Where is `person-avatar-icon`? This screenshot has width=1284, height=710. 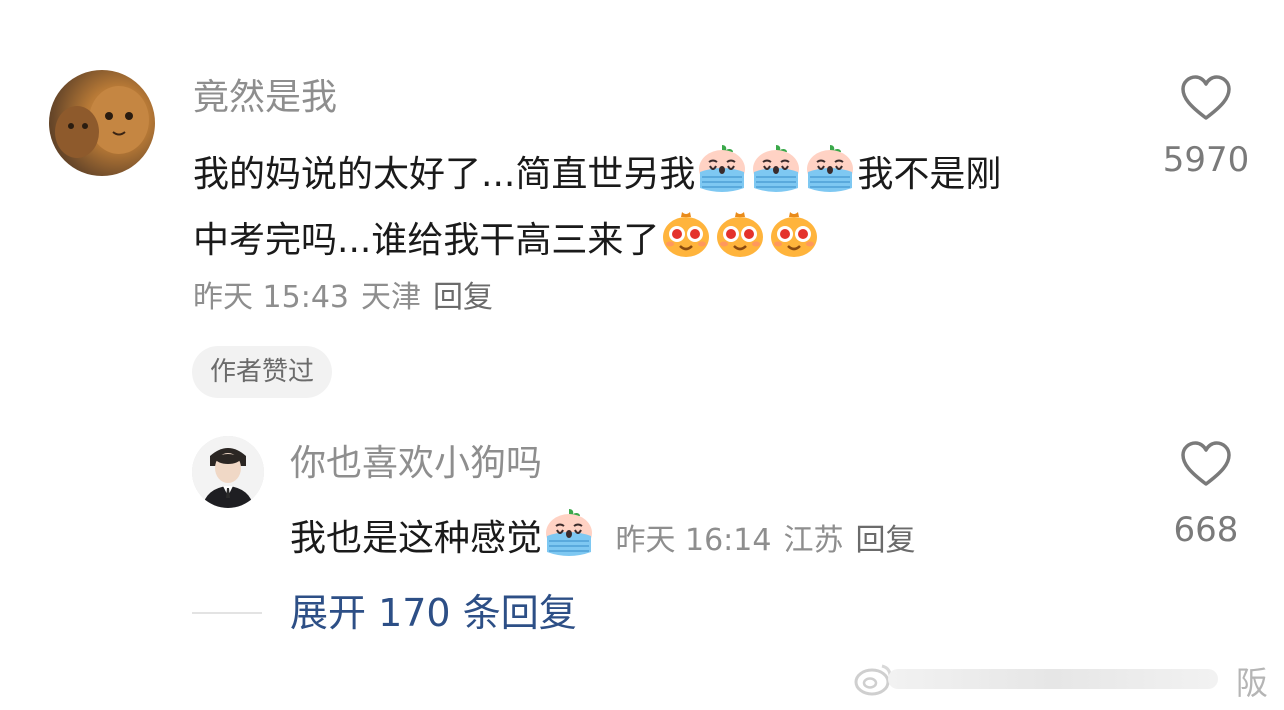
person-avatar-icon is located at coordinates (228, 472).